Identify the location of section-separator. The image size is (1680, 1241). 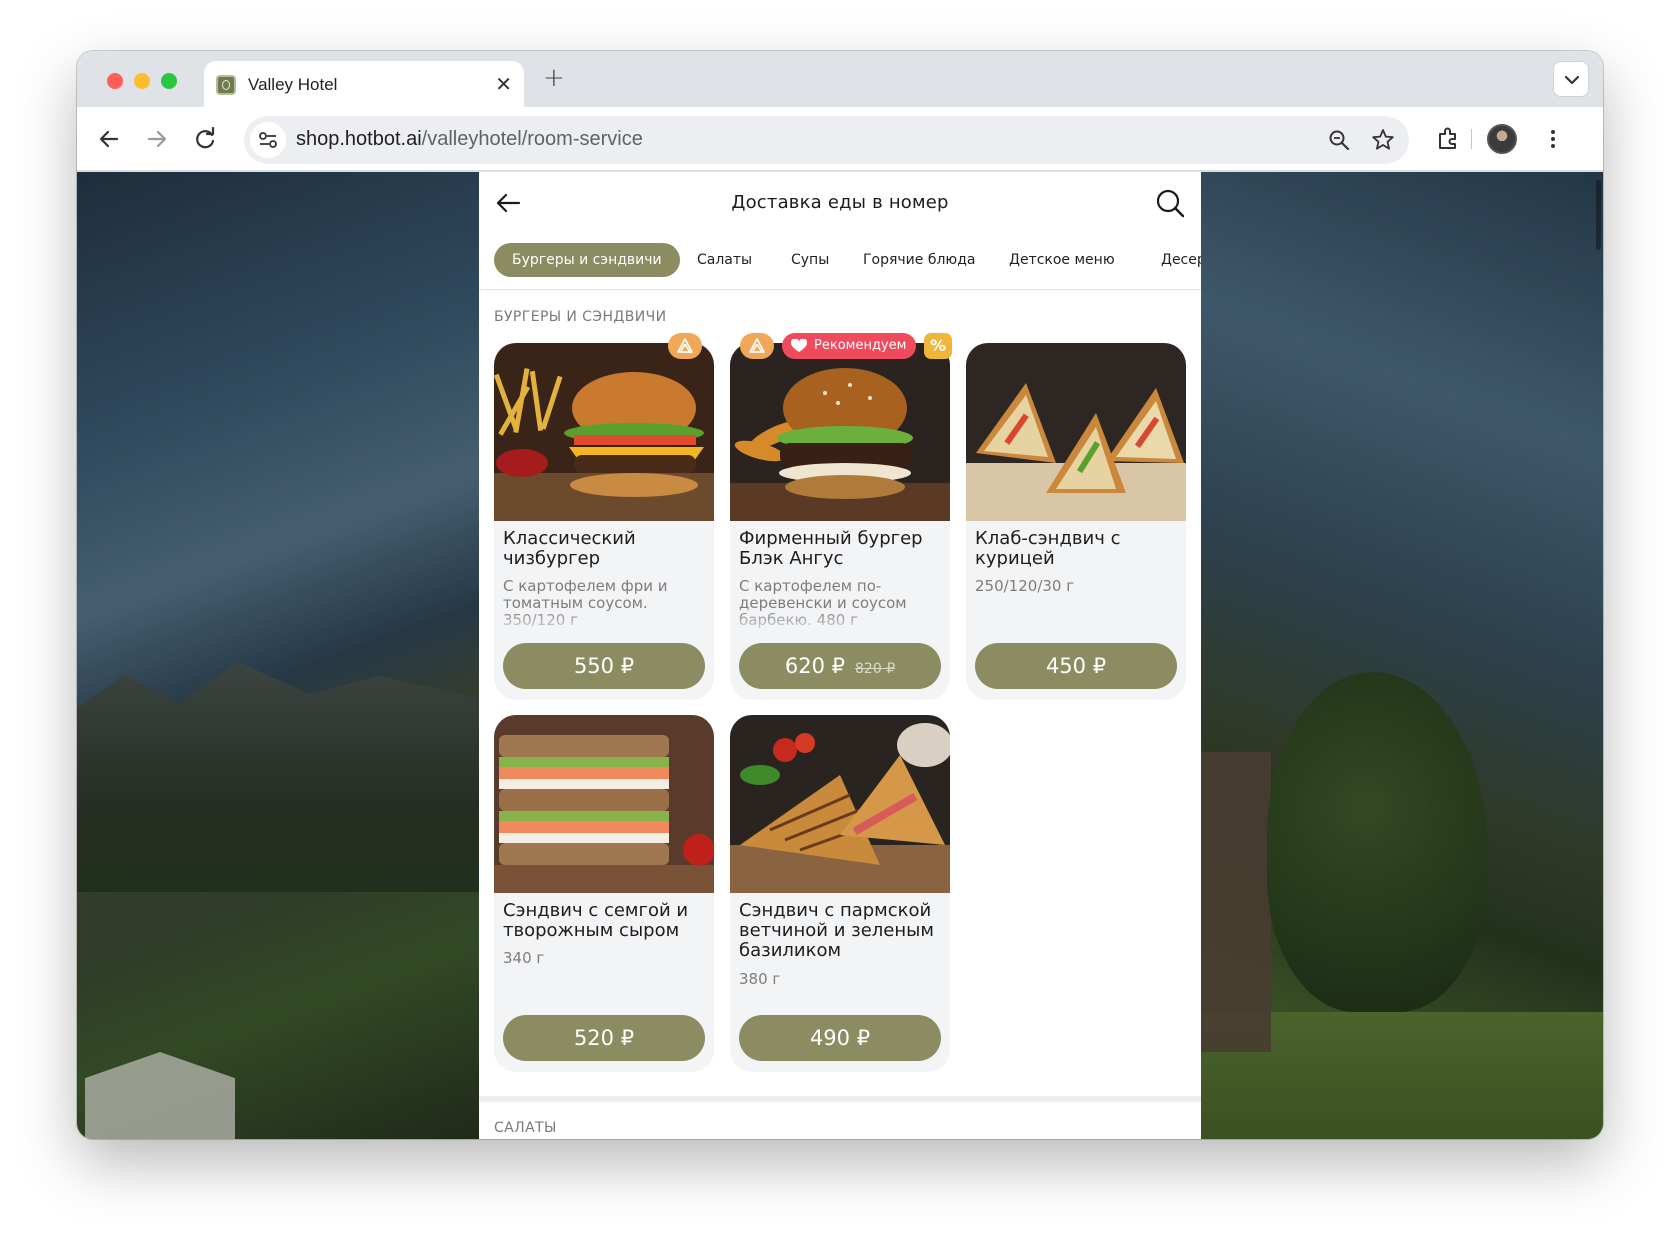
(840, 1099).